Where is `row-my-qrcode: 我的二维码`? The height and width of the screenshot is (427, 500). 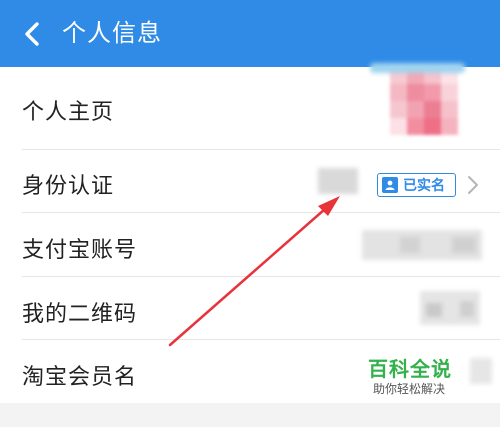 row-my-qrcode: 我的二维码 is located at coordinates (250, 308).